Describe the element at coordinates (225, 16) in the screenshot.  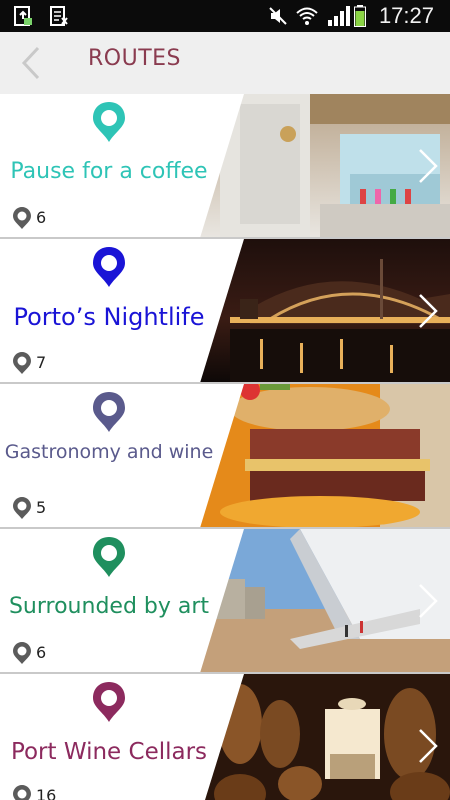
I see `status-bar: 17:27` at that location.